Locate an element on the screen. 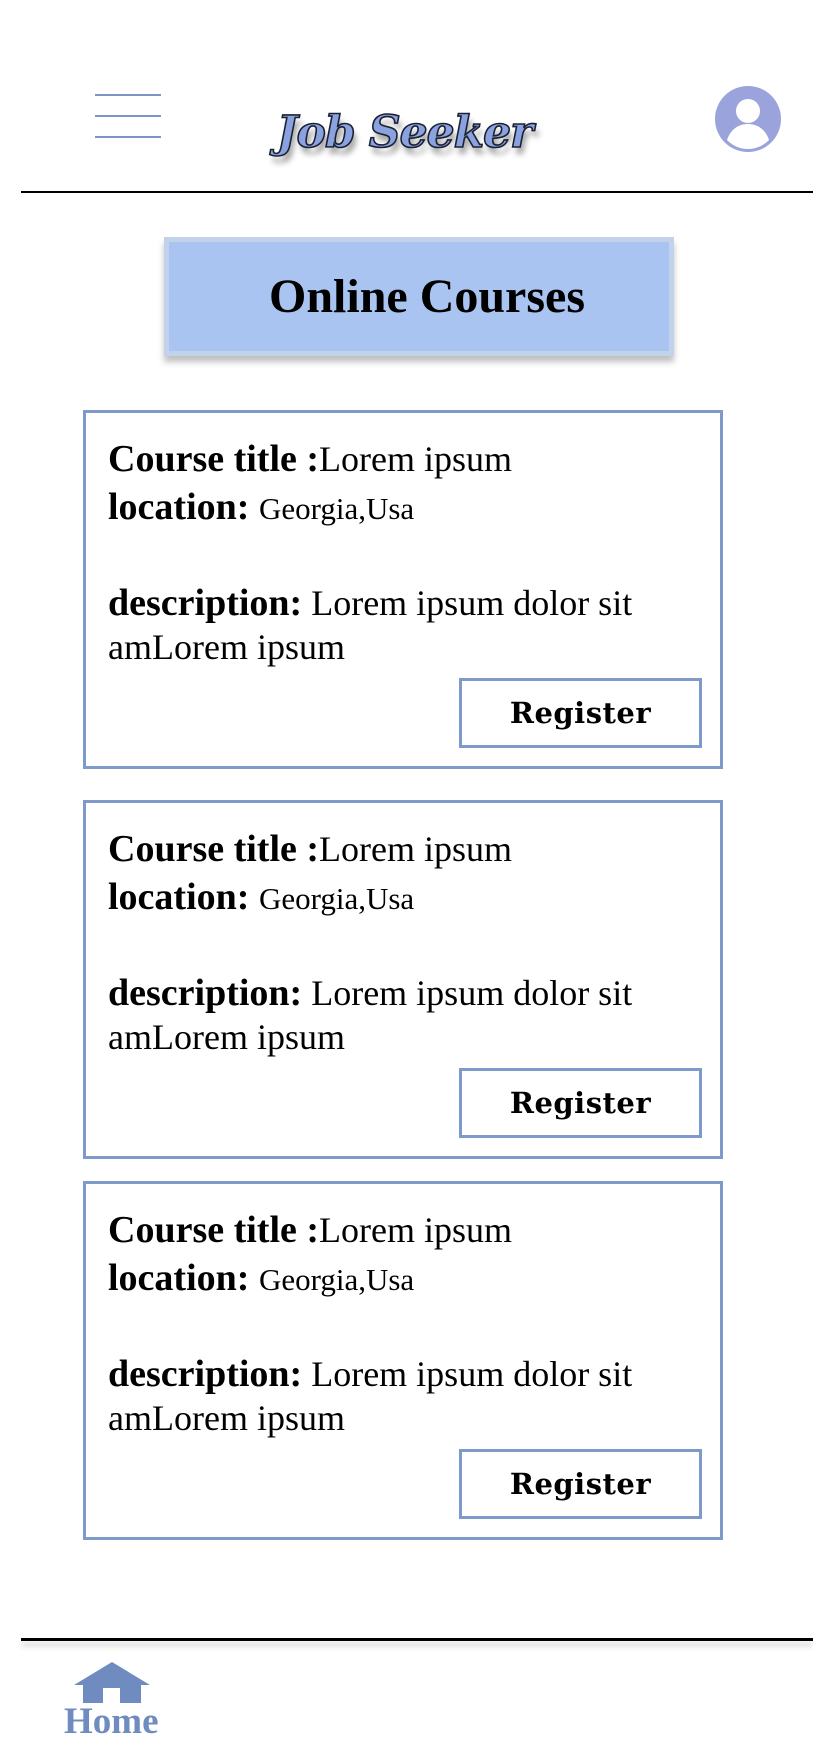 The height and width of the screenshot is (1759, 813). user-avatar-icon is located at coordinates (748, 119).